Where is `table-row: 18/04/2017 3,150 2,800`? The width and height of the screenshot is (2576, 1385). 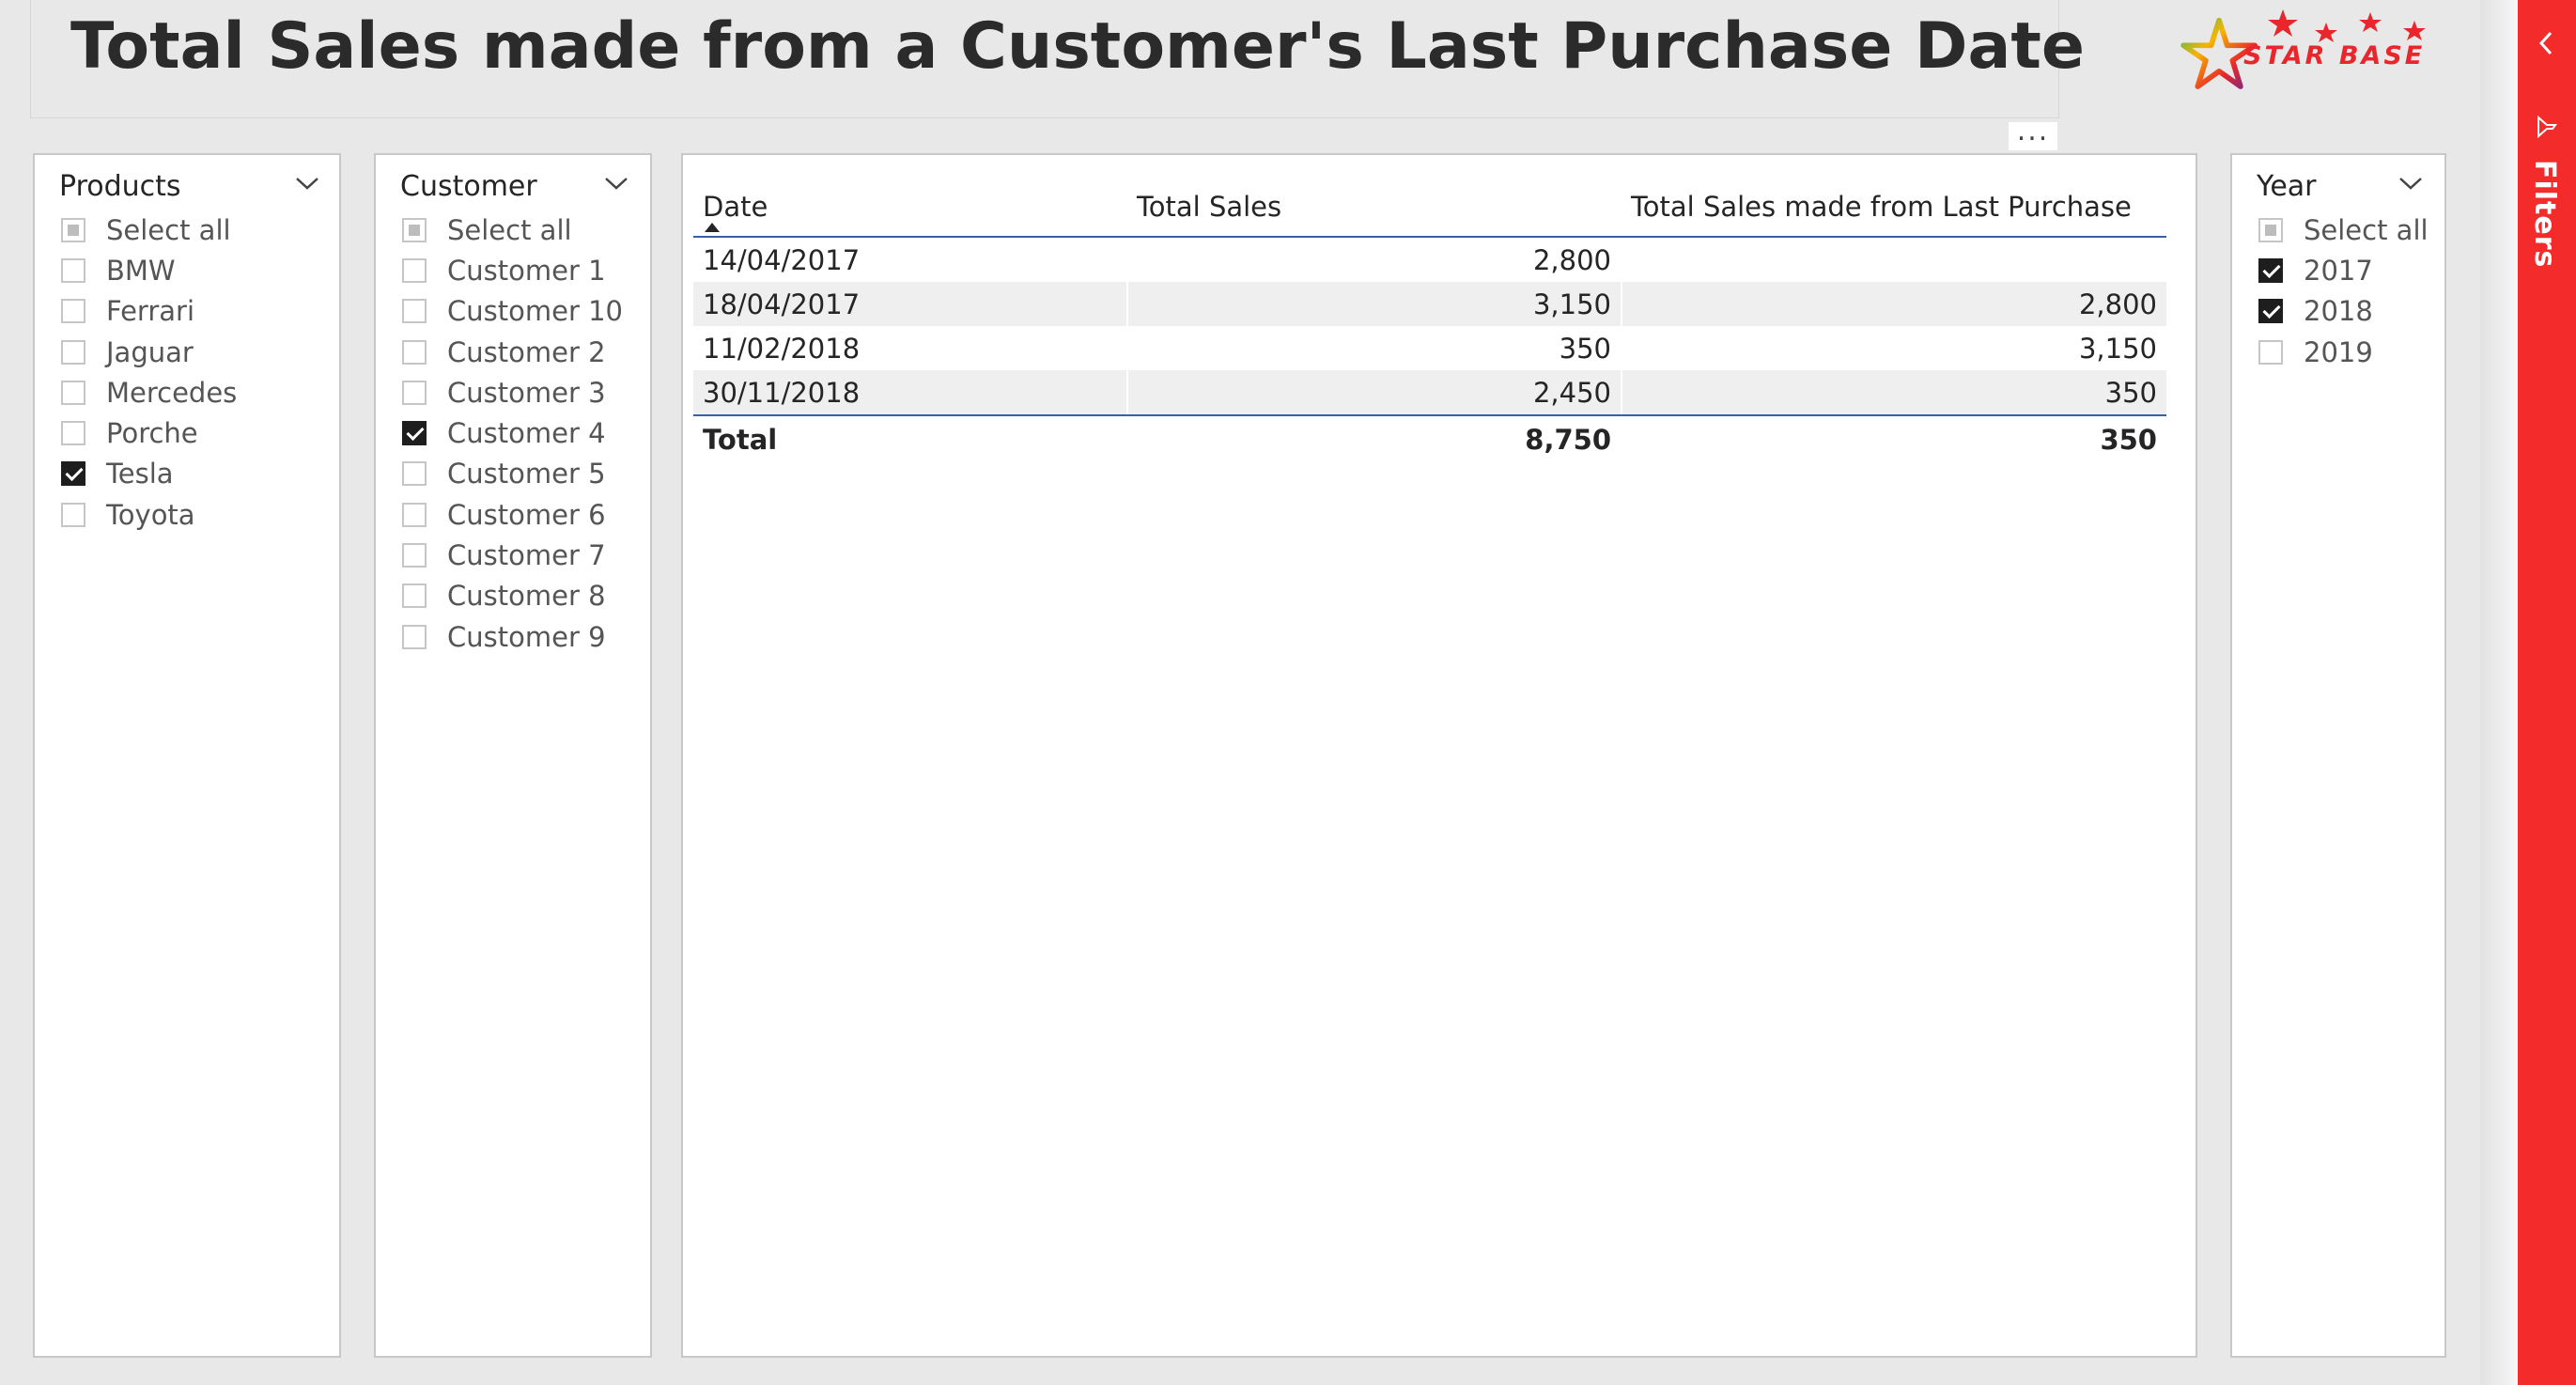
table-row: 18/04/2017 3,150 2,800 is located at coordinates (1429, 304).